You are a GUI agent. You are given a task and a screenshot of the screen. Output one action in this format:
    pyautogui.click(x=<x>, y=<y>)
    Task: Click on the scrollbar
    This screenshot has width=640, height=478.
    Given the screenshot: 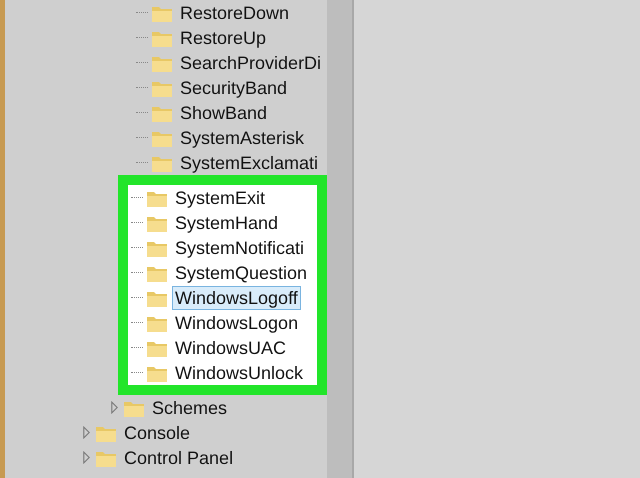 What is the action you would take?
    pyautogui.click(x=339, y=239)
    